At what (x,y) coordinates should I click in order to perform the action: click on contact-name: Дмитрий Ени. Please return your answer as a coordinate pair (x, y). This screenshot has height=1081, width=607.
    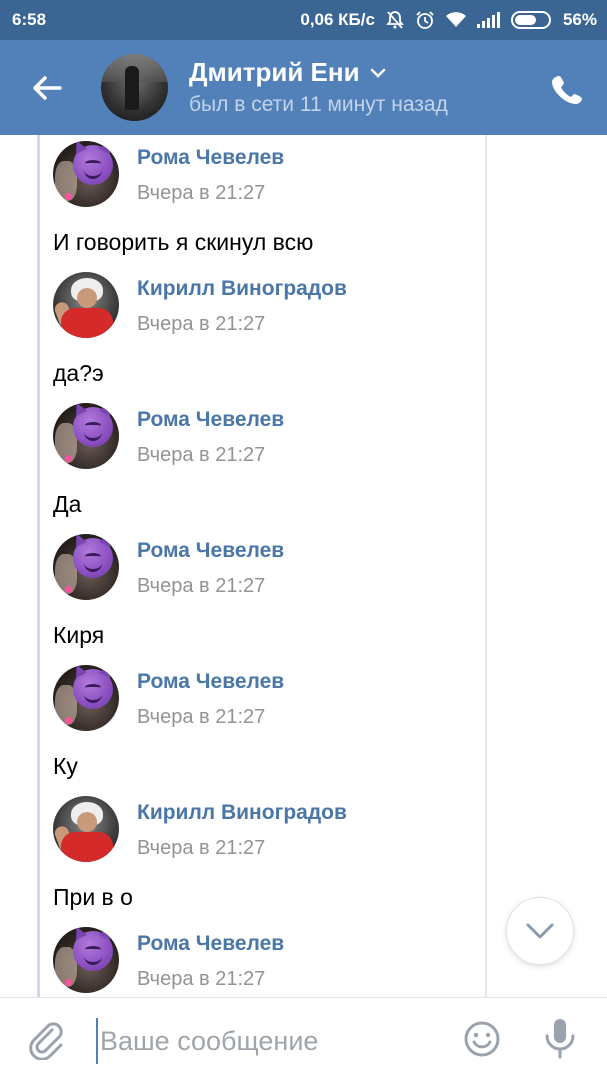
    Looking at the image, I should click on (287, 72).